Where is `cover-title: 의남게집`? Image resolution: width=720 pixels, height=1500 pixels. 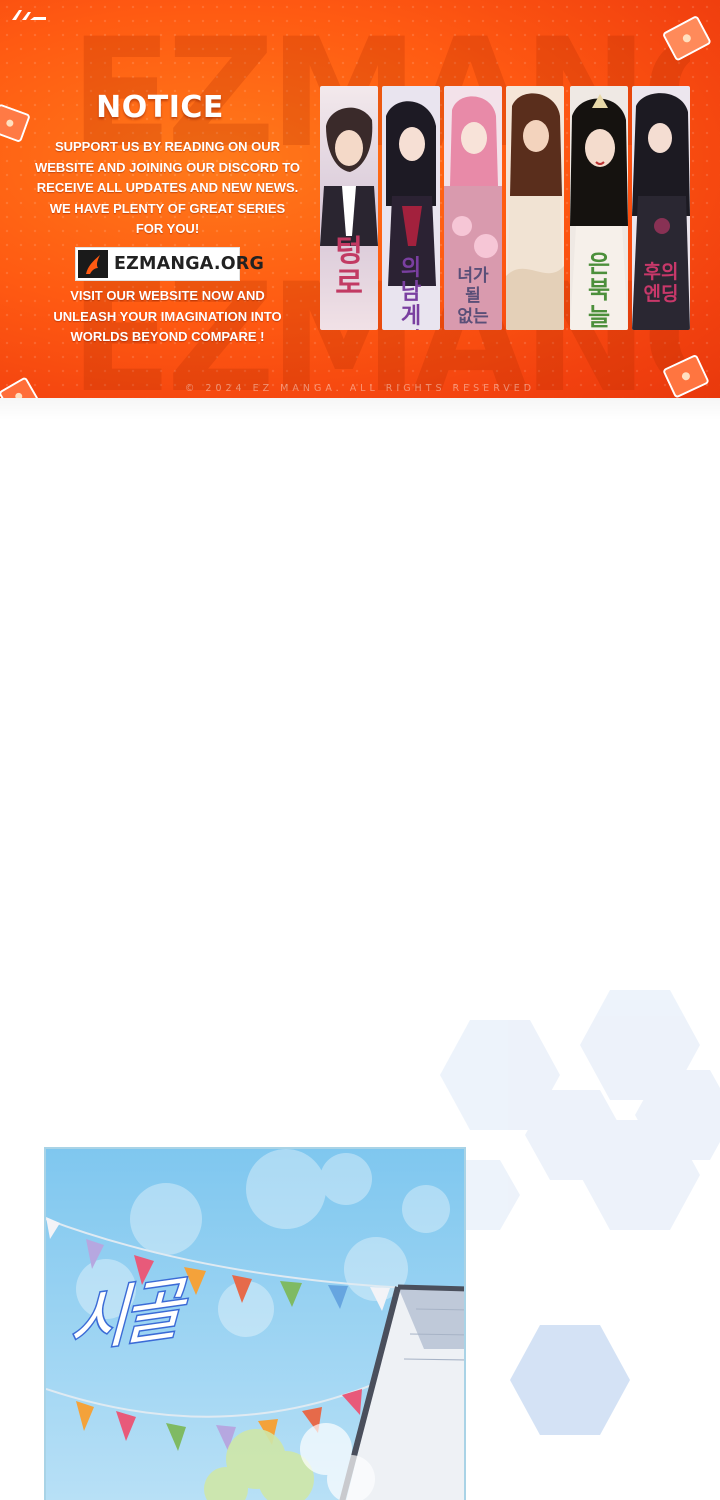
cover-title: 의남게집 is located at coordinates (411, 292).